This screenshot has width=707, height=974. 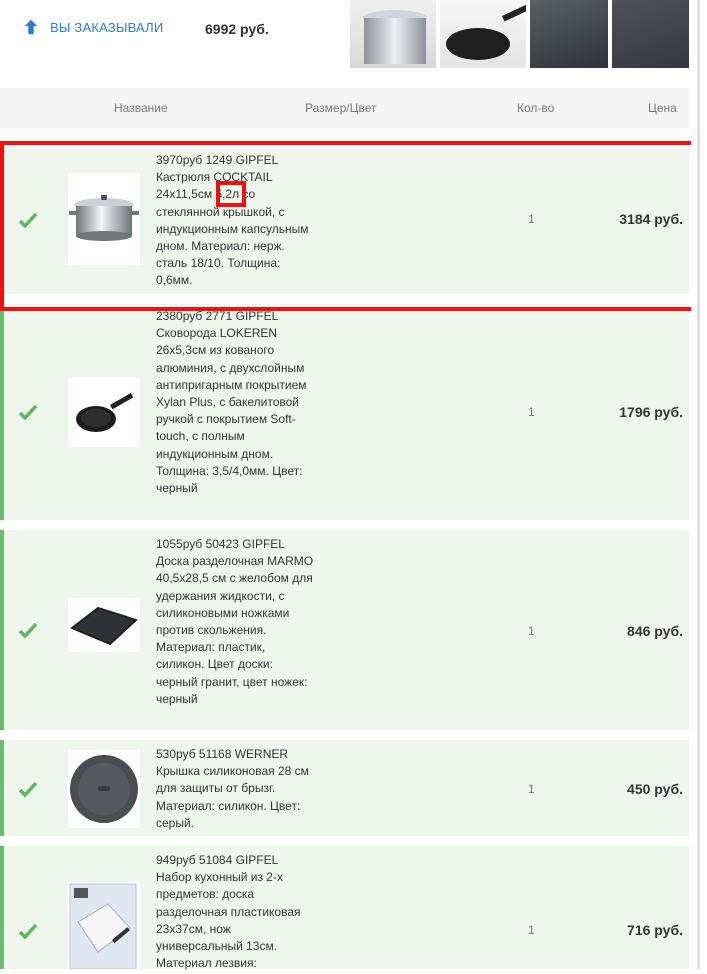 I want to click on ordered-toggle: ВЫ ЗАКАЗЫВАЛИ, so click(x=92, y=27).